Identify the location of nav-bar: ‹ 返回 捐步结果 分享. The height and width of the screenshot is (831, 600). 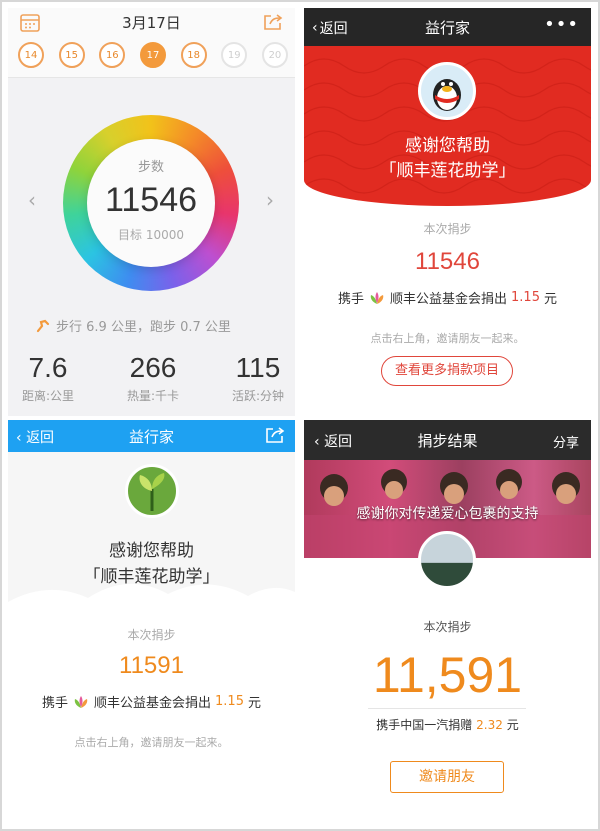
(447, 440).